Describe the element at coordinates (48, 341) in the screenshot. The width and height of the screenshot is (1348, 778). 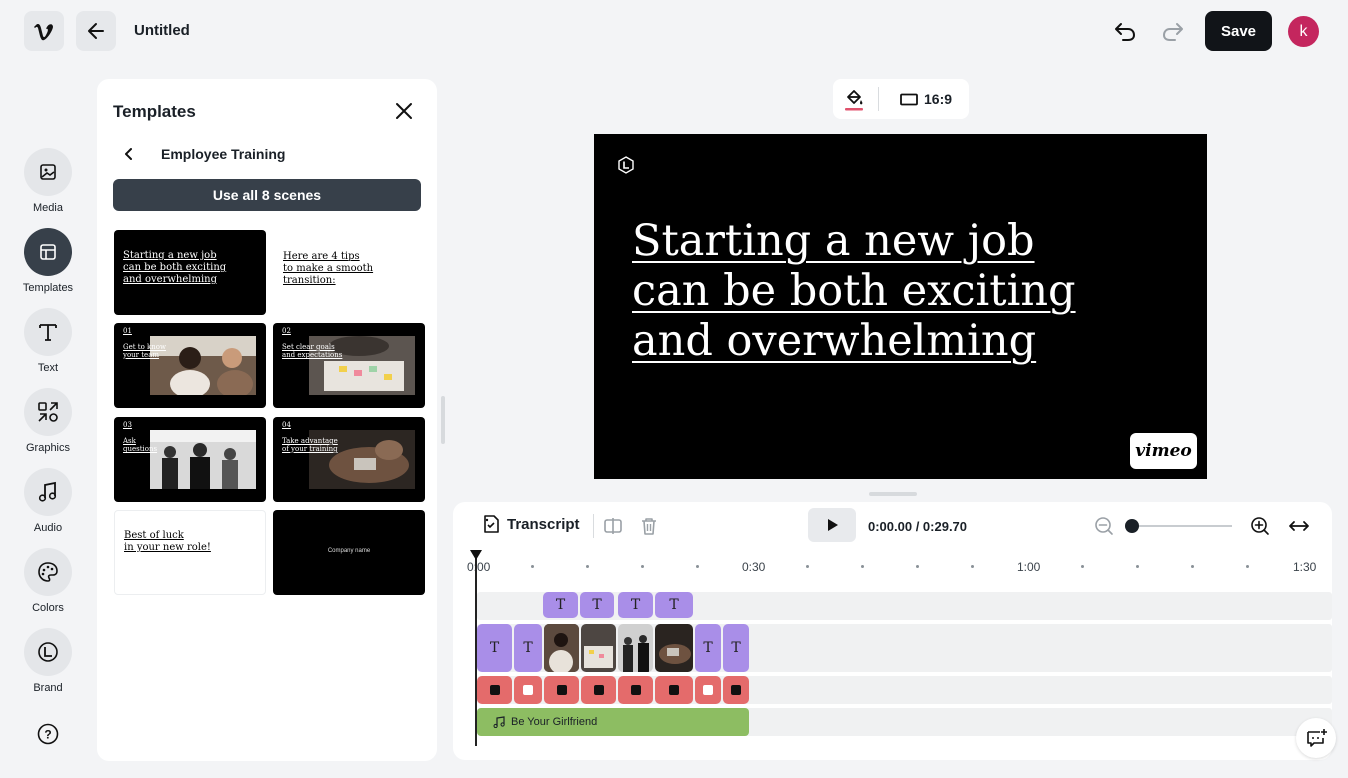
I see `sidebar-item-text: Text` at that location.